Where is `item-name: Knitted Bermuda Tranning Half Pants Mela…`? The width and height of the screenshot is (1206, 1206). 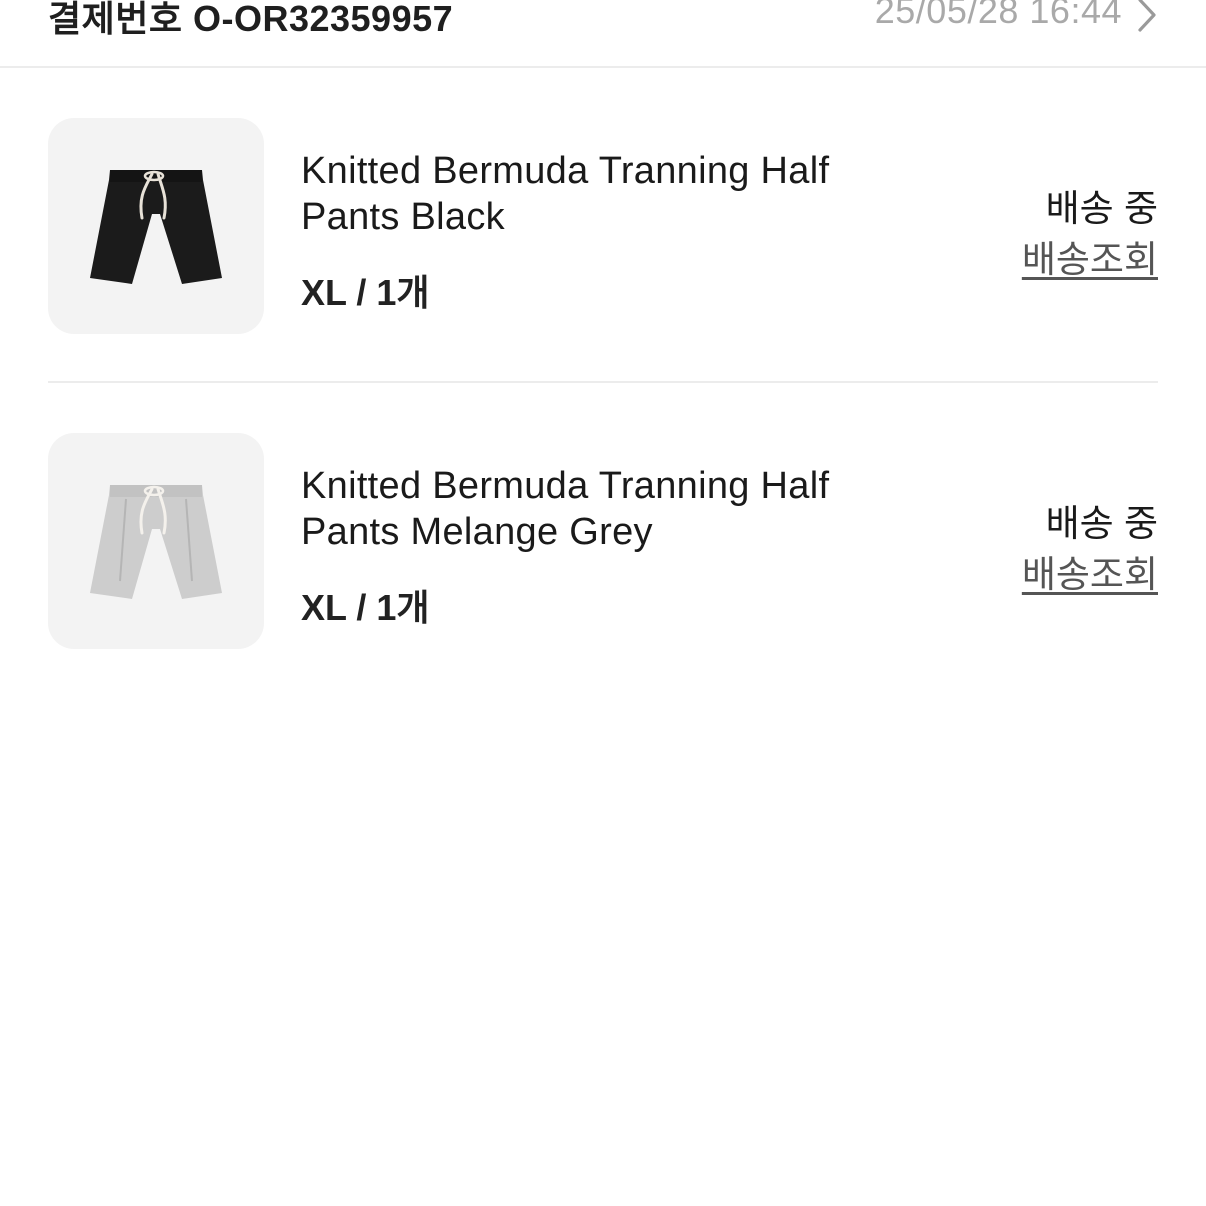 item-name: Knitted Bermuda Tranning Half Pants Mela… is located at coordinates (601, 509).